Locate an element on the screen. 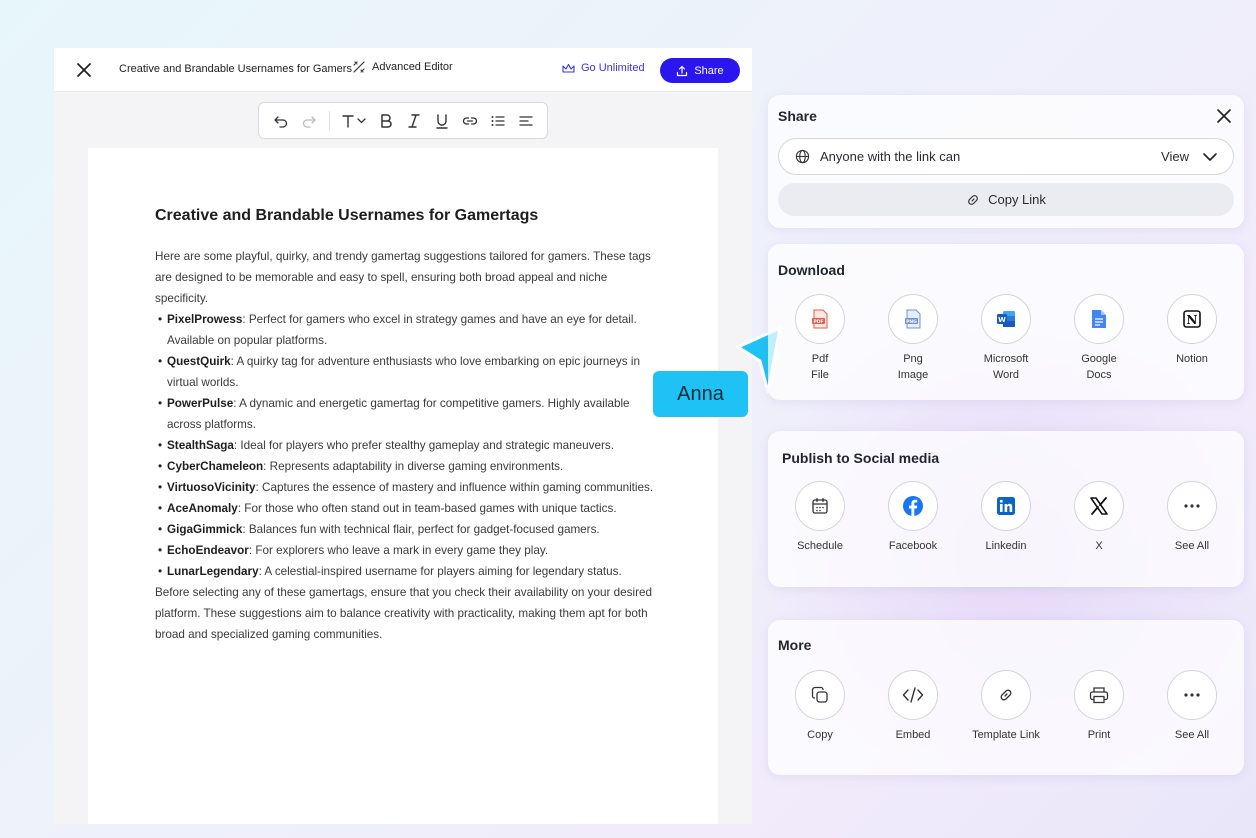 The image size is (1256, 838). more-see-all-button: See All is located at coordinates (1192, 706).